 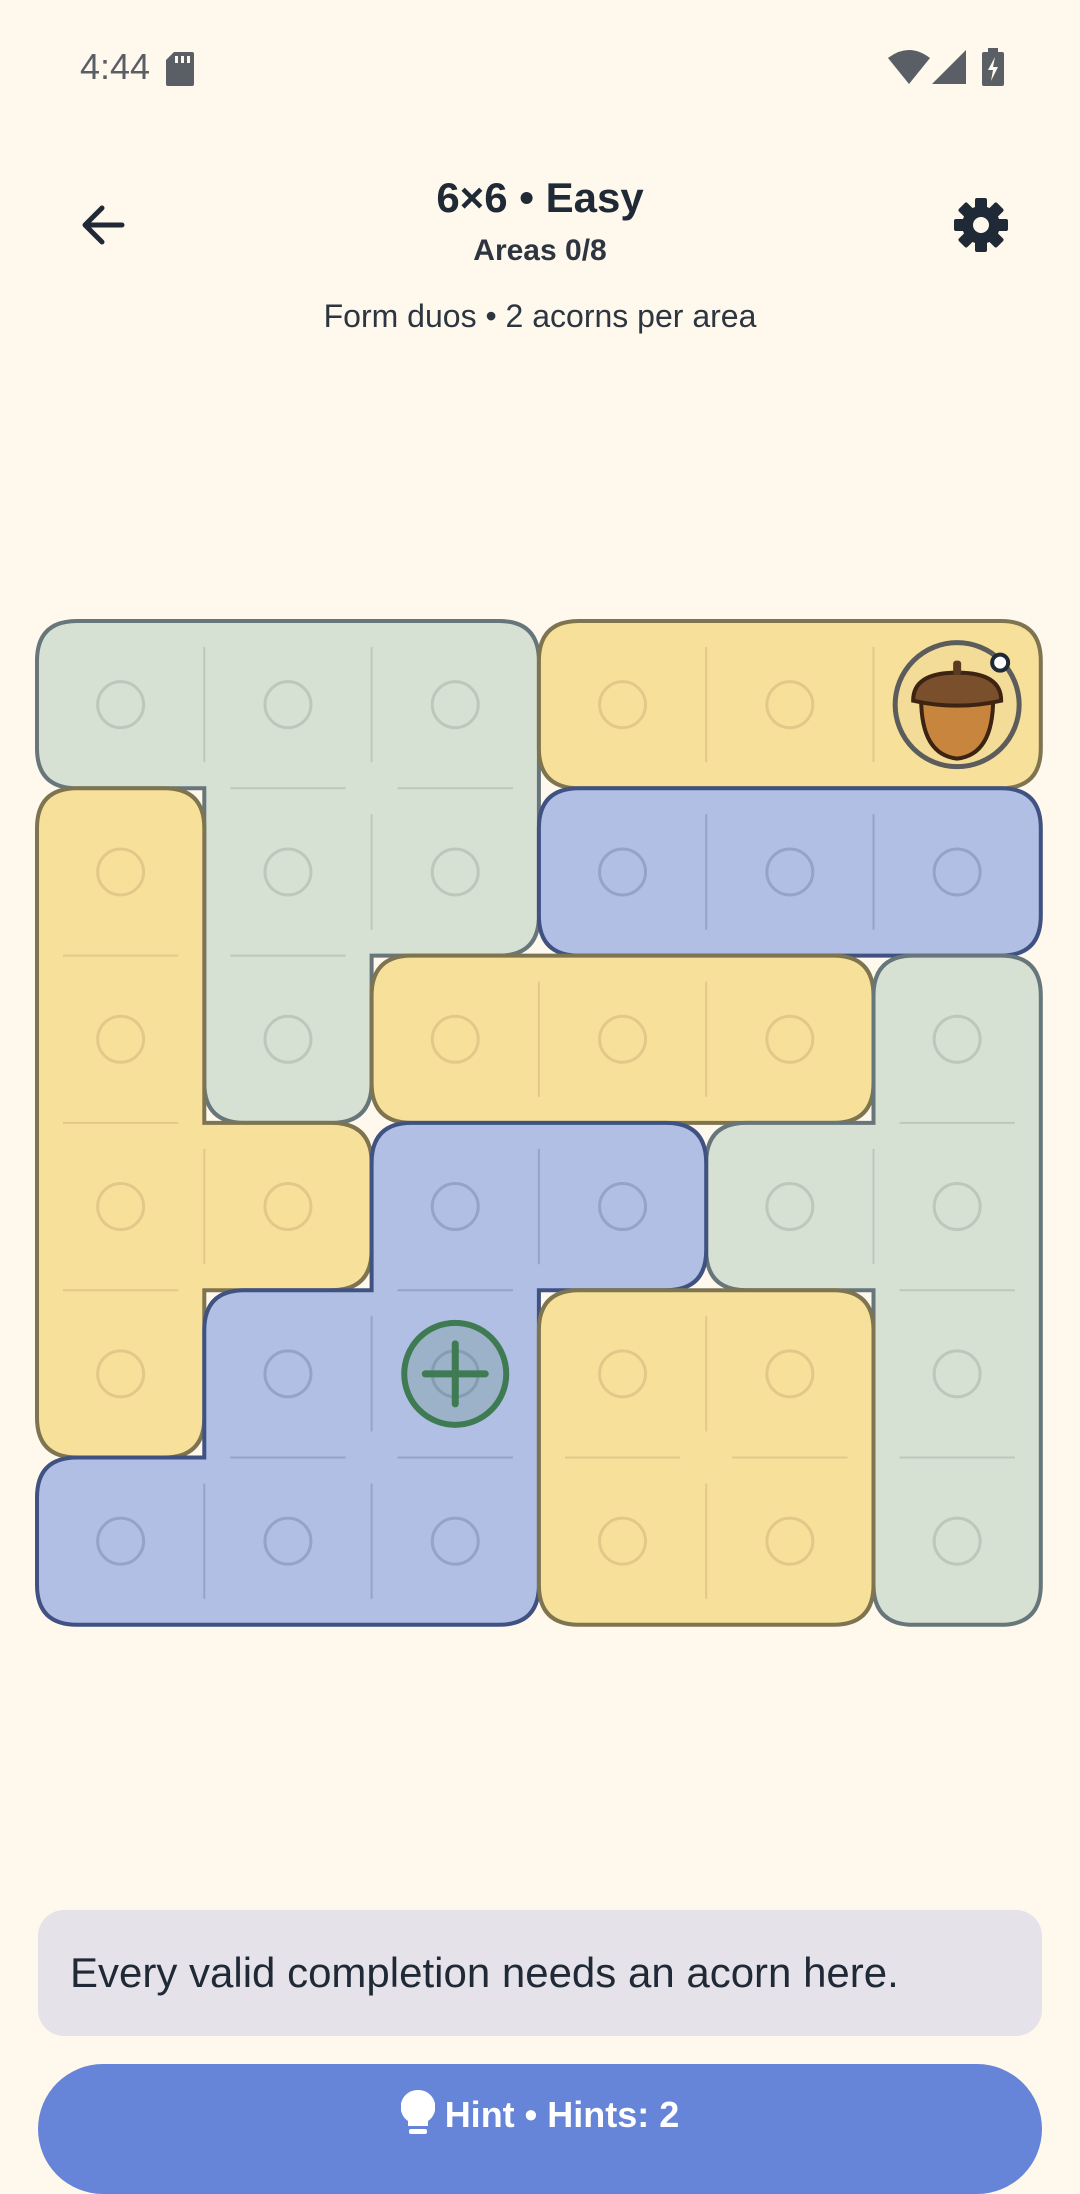 What do you see at coordinates (957, 1373) in the screenshot?
I see `grid-cell-r4-c5` at bounding box center [957, 1373].